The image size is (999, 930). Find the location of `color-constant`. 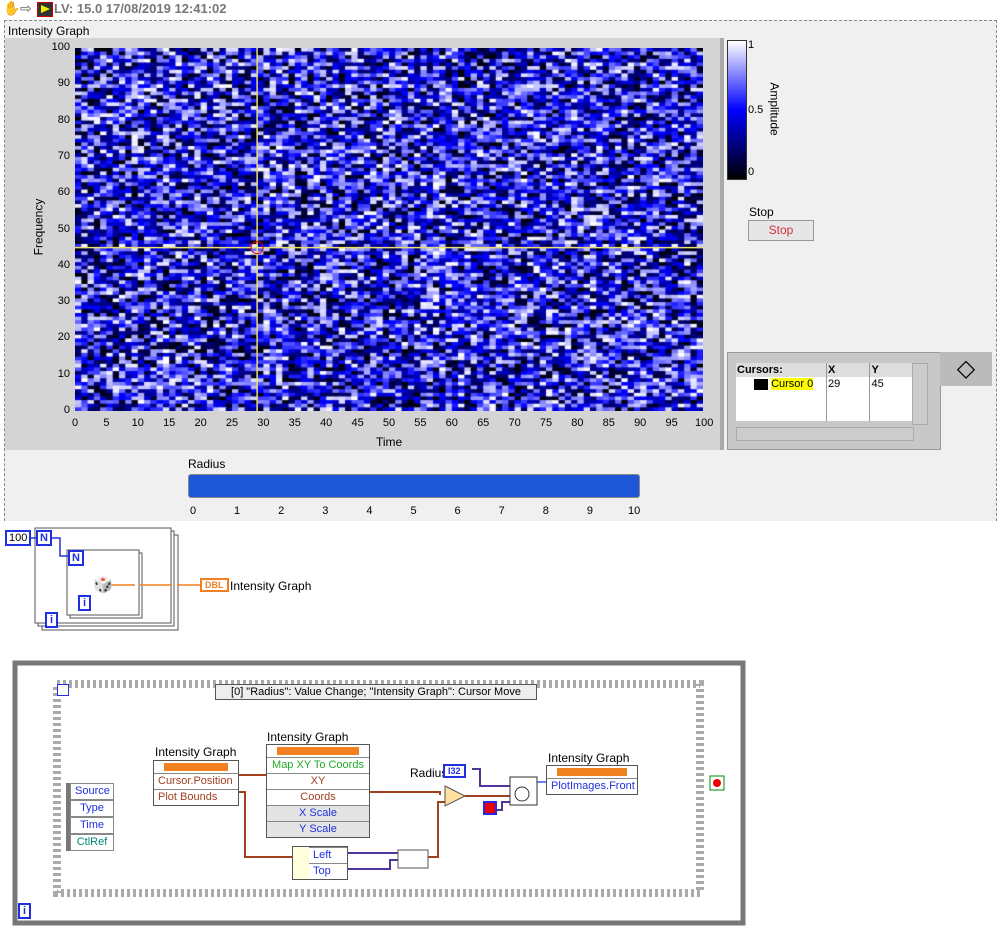

color-constant is located at coordinates (490, 808).